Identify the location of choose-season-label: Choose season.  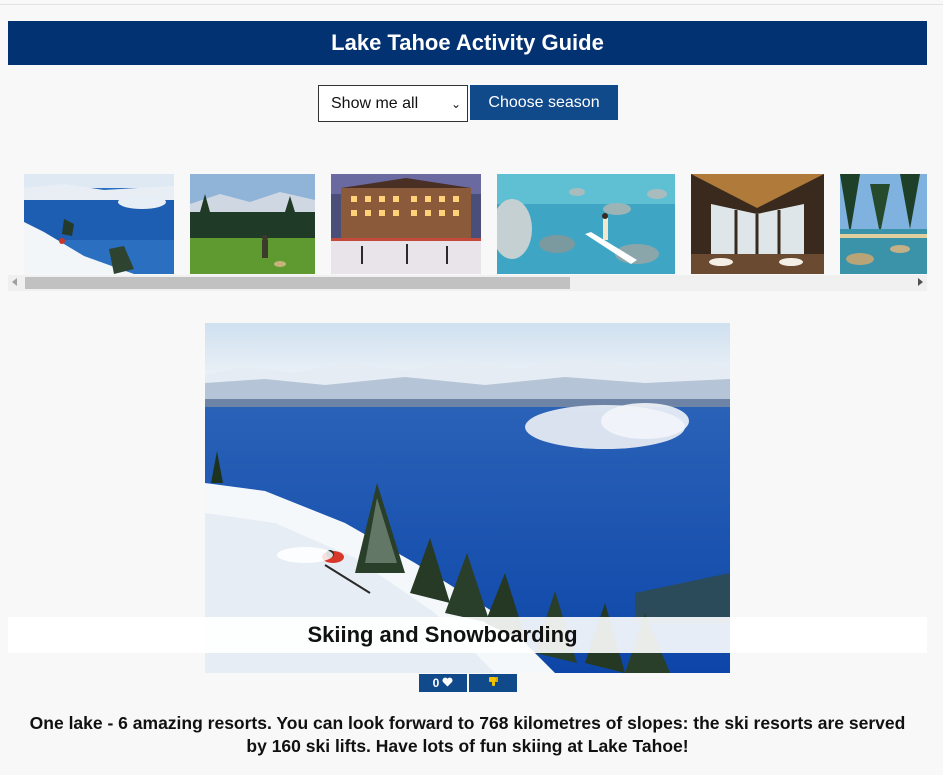
(544, 102).